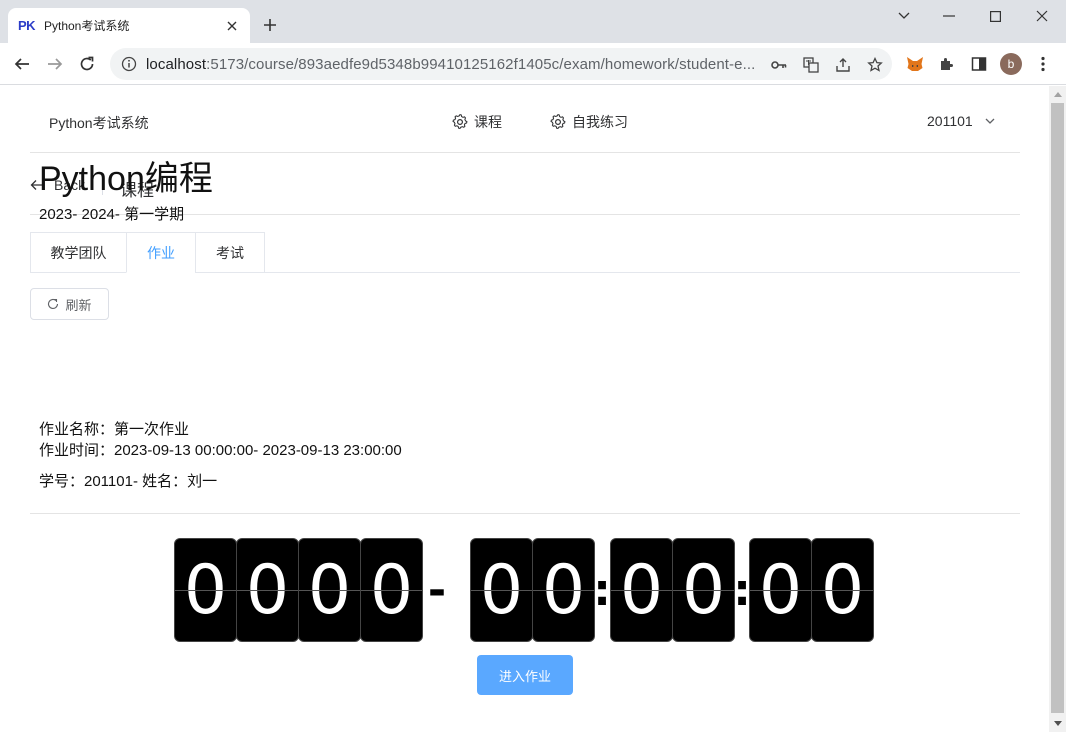 The width and height of the screenshot is (1066, 732). I want to click on close-window-icon, so click(1042, 16).